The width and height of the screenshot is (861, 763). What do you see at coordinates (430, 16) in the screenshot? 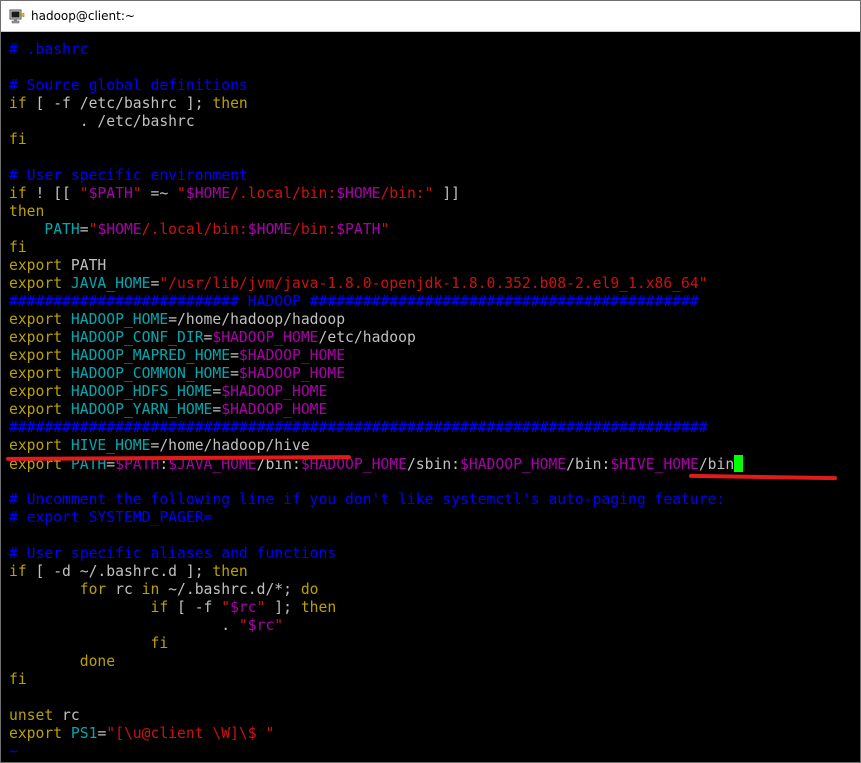
I see `title-bar: hadoop@client:~` at bounding box center [430, 16].